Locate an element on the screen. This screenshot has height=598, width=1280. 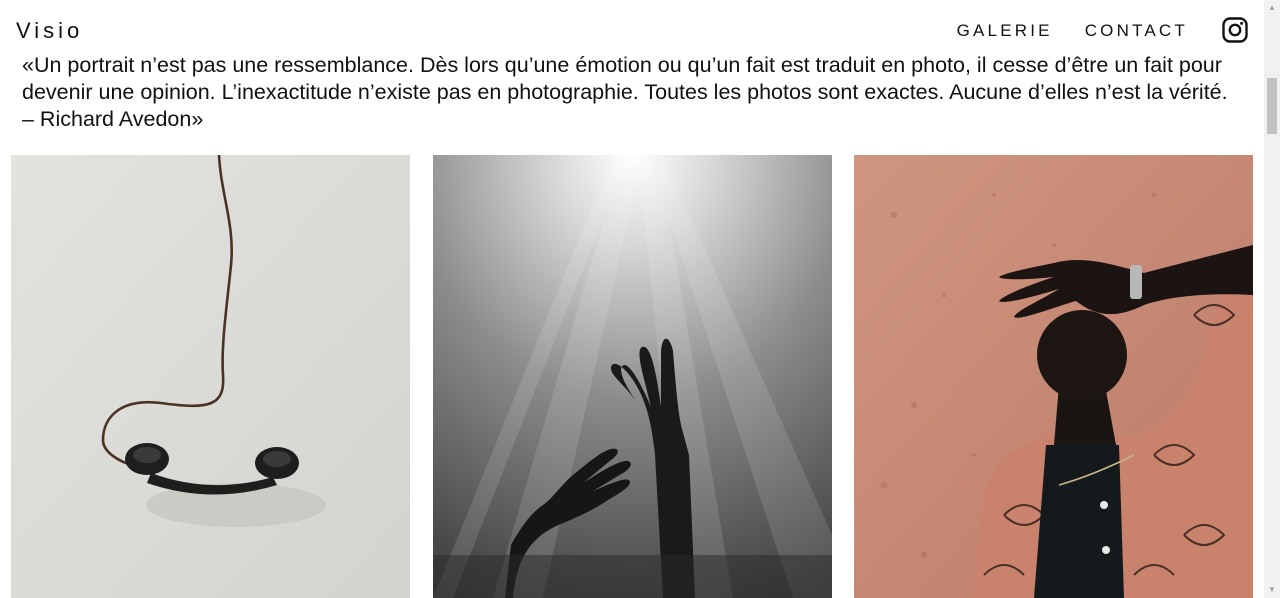
scroll-up-arrow-icon: ▲ is located at coordinates (1272, 8).